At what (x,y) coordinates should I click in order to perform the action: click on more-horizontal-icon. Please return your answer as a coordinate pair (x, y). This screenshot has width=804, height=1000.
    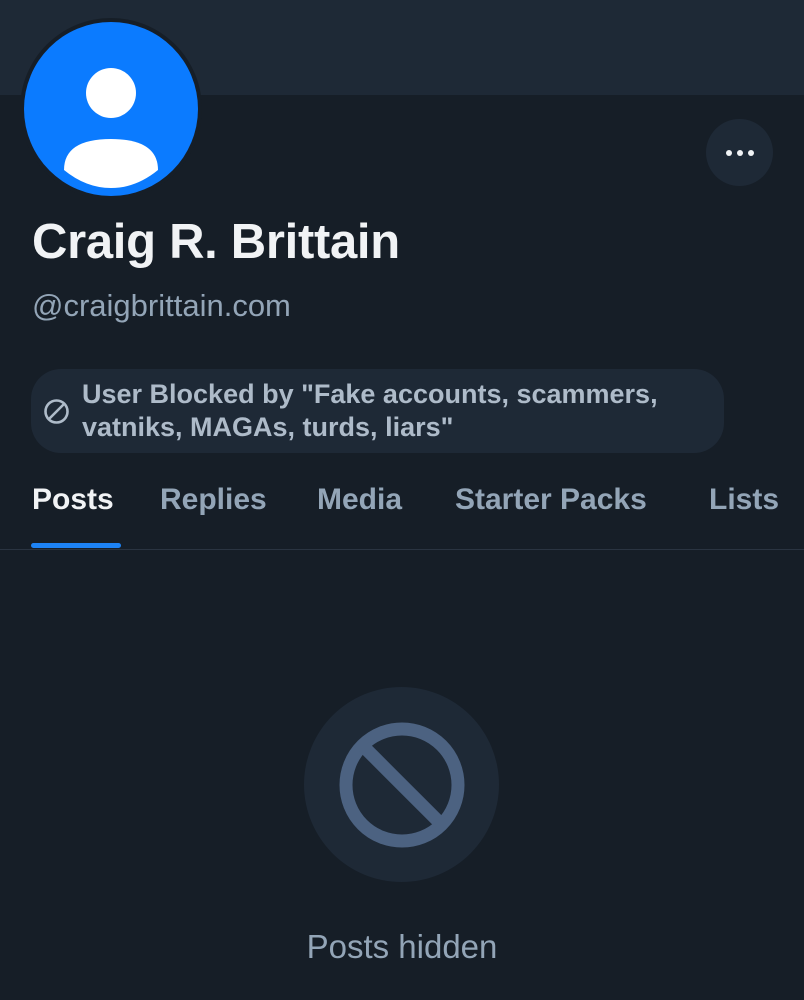
    Looking at the image, I should click on (739, 152).